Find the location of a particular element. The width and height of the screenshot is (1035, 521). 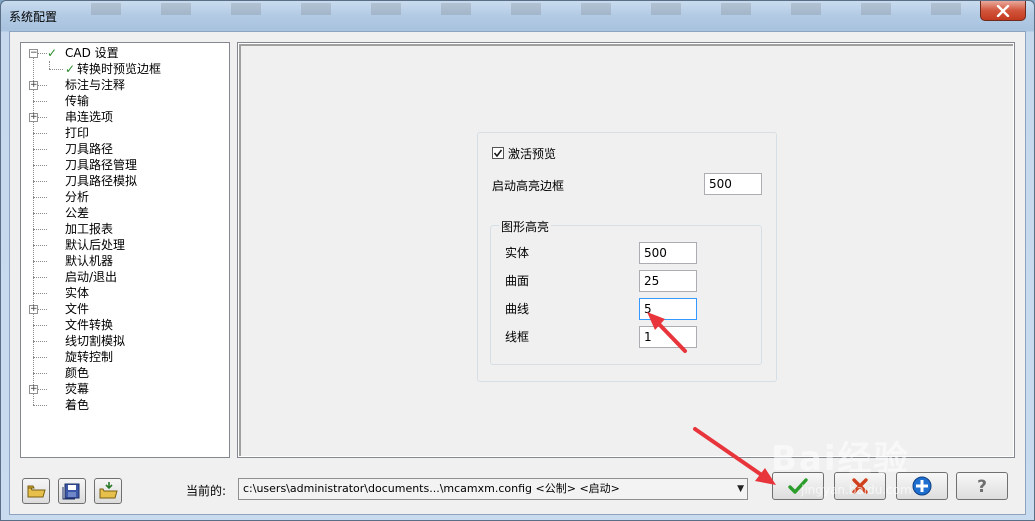

close-button is located at coordinates (1003, 11).